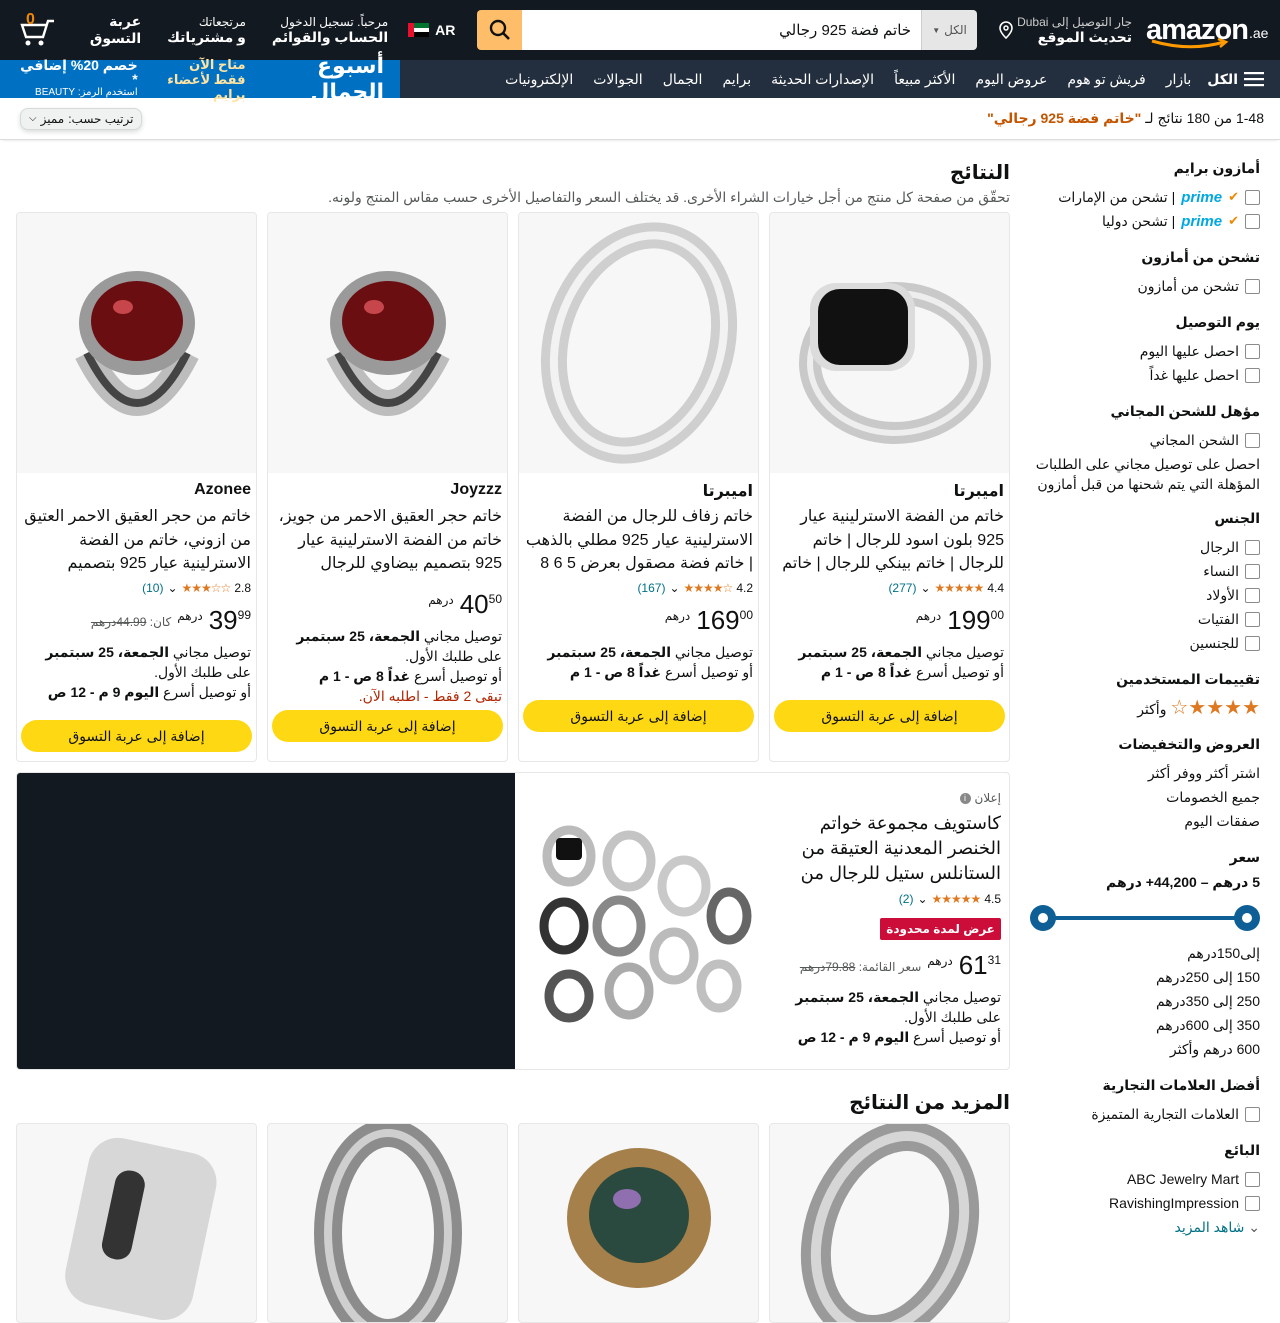 This screenshot has height=1323, width=1280. What do you see at coordinates (1247, 918) in the screenshot?
I see `price-slider-min-handle` at bounding box center [1247, 918].